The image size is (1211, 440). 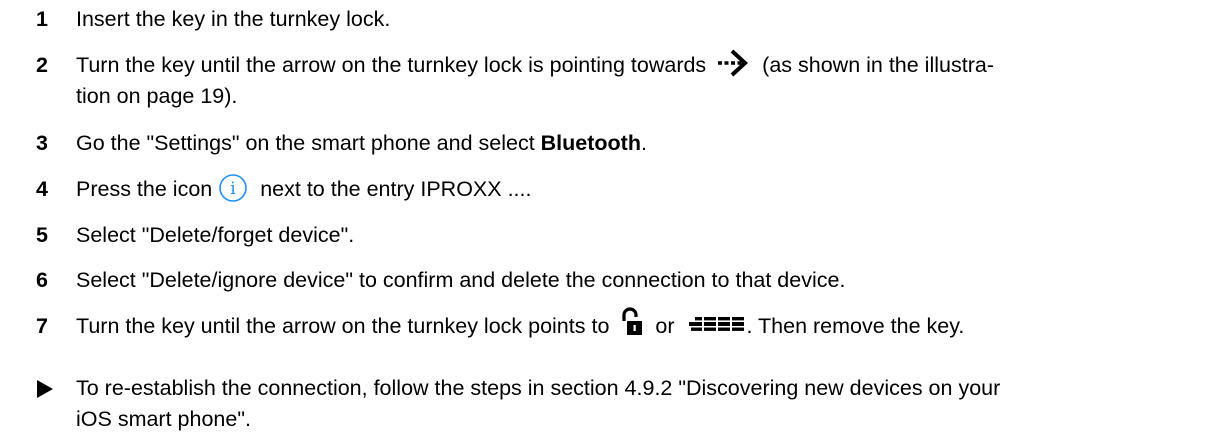 I want to click on padlock-open-icon, so click(x=632, y=322).